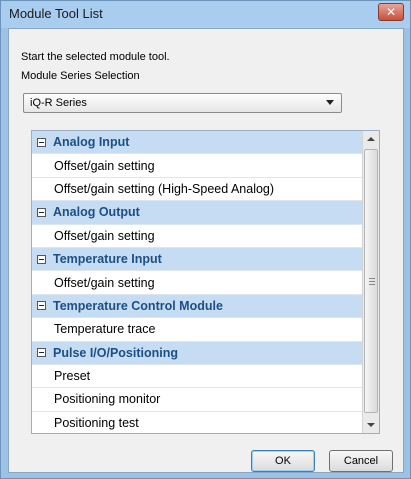 This screenshot has width=411, height=479. Describe the element at coordinates (197, 259) in the screenshot. I see `tree-group-row: Temperature Input` at that location.